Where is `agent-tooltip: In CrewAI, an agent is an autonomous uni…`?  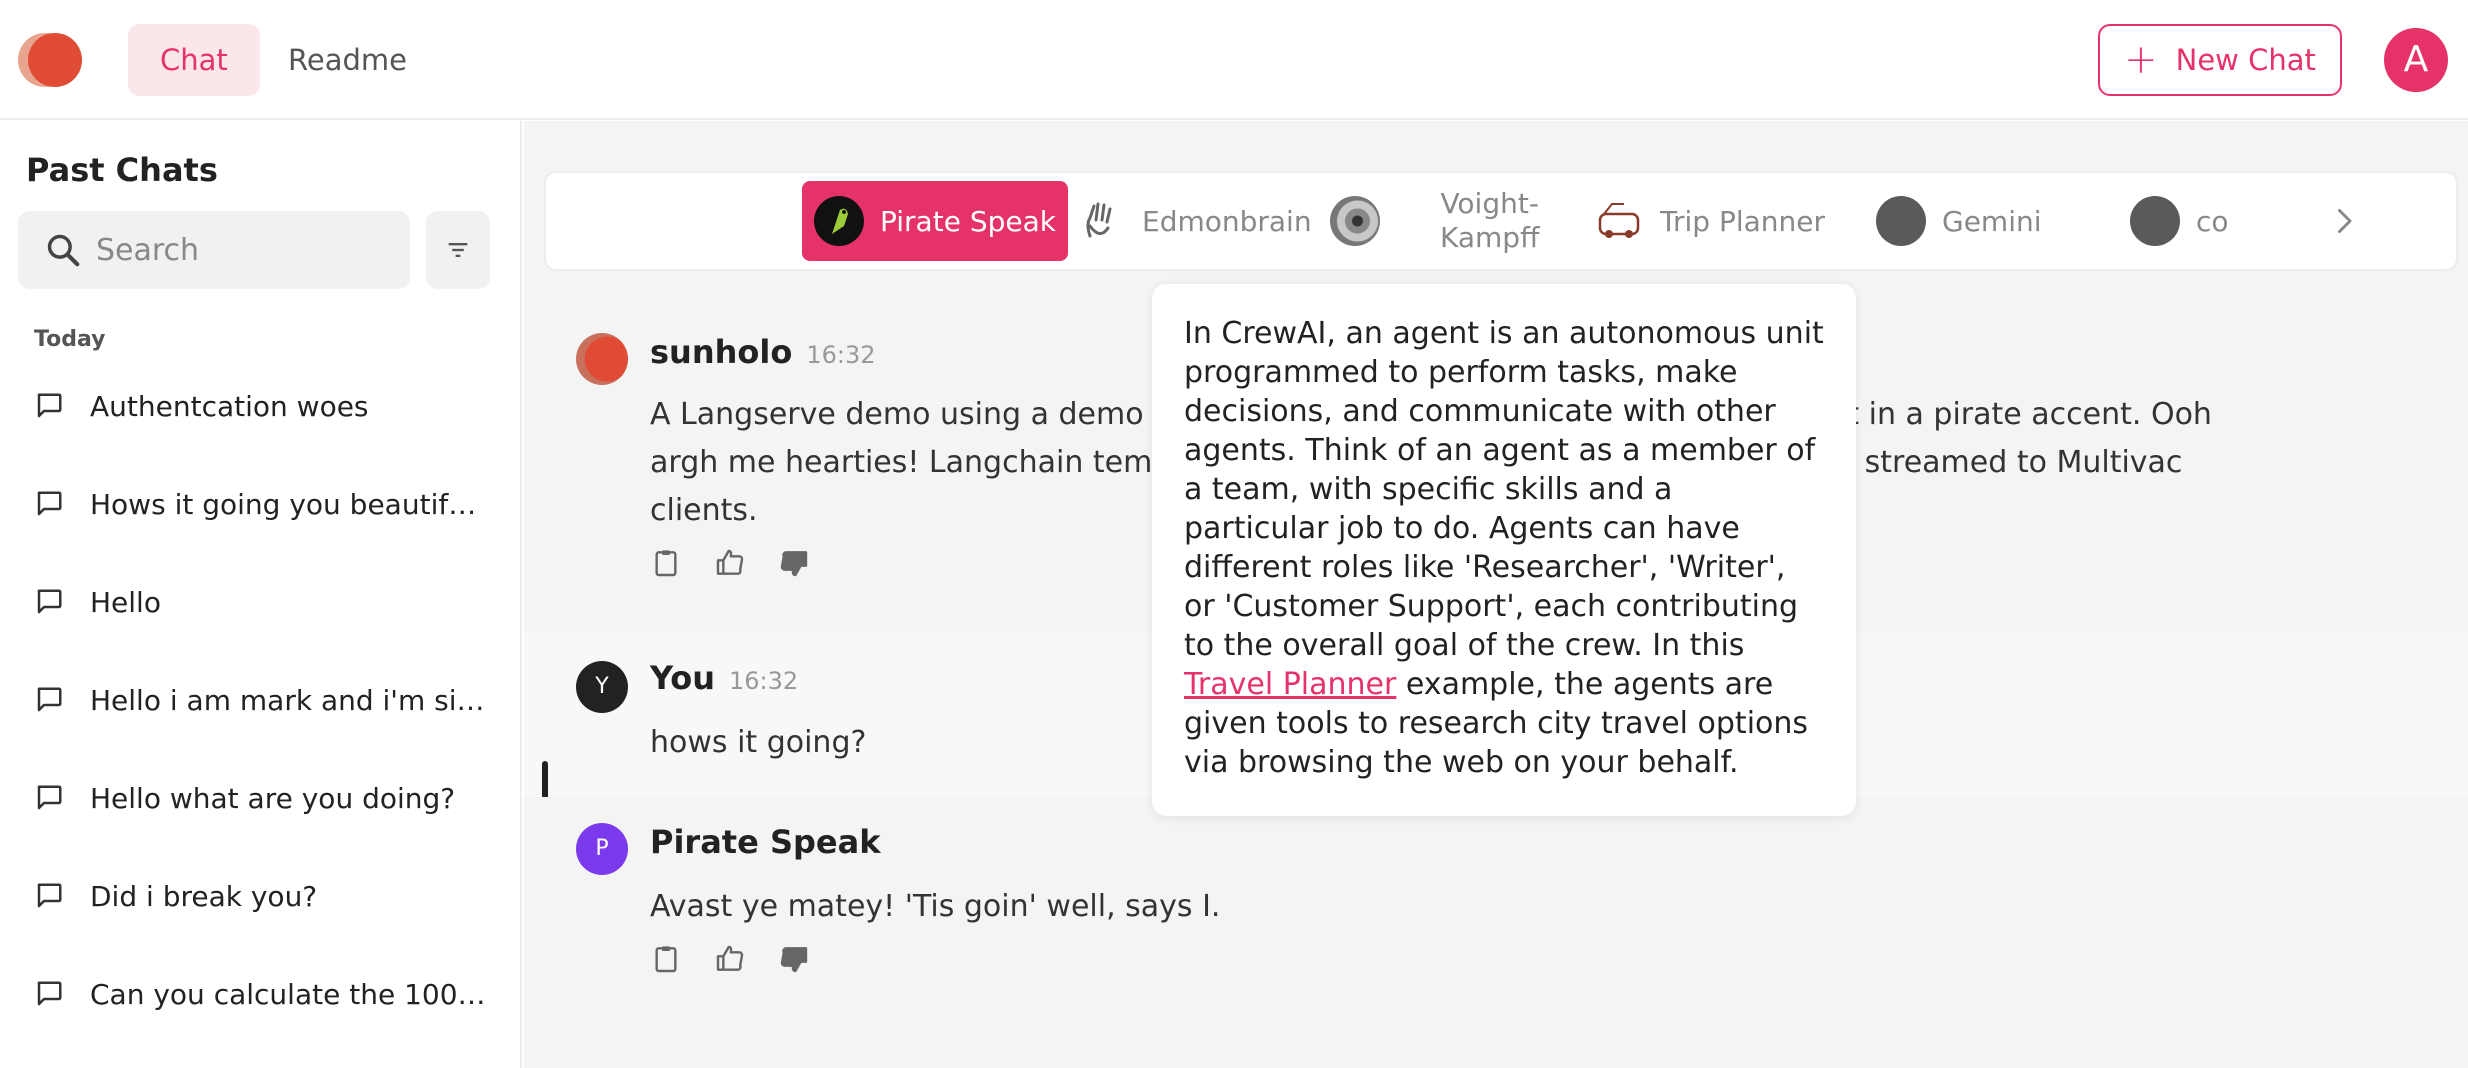 agent-tooltip: In CrewAI, an agent is an autonomous uni… is located at coordinates (1504, 550).